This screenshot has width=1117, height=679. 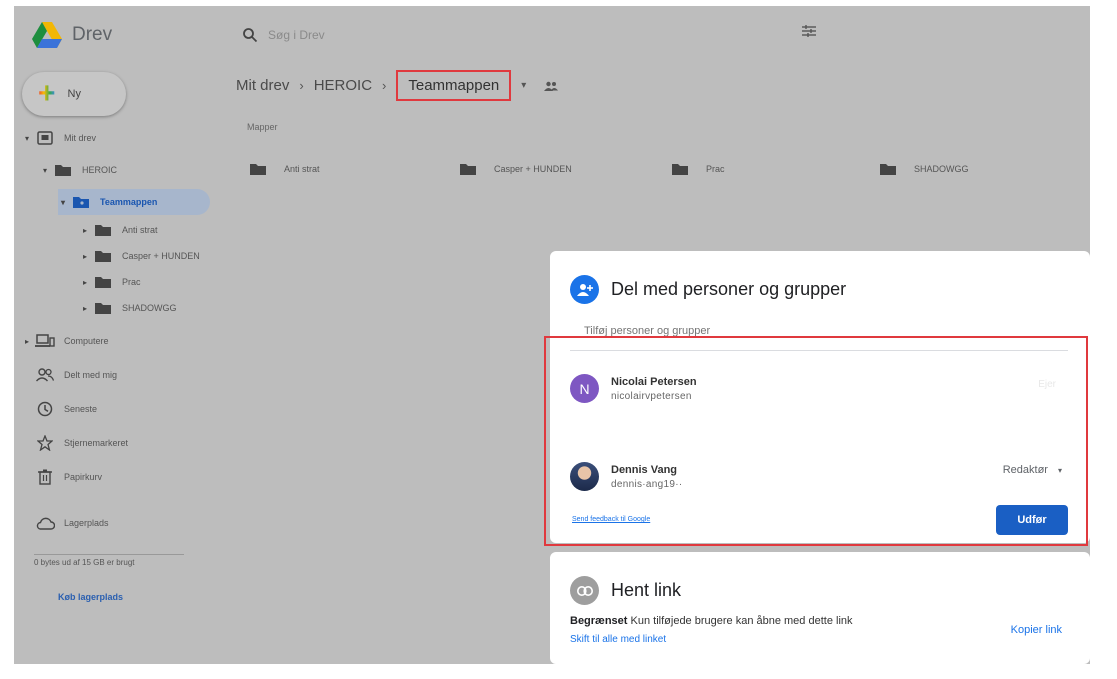 I want to click on search-bar: Søg i Drev, so click(x=542, y=35).